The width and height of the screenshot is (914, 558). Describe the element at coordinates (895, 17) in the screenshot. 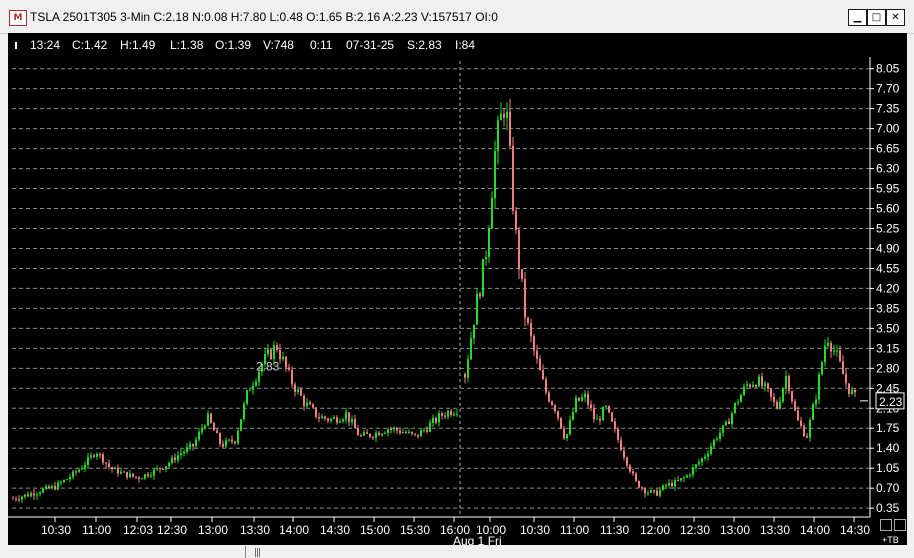

I see `close-icon: ✕` at that location.